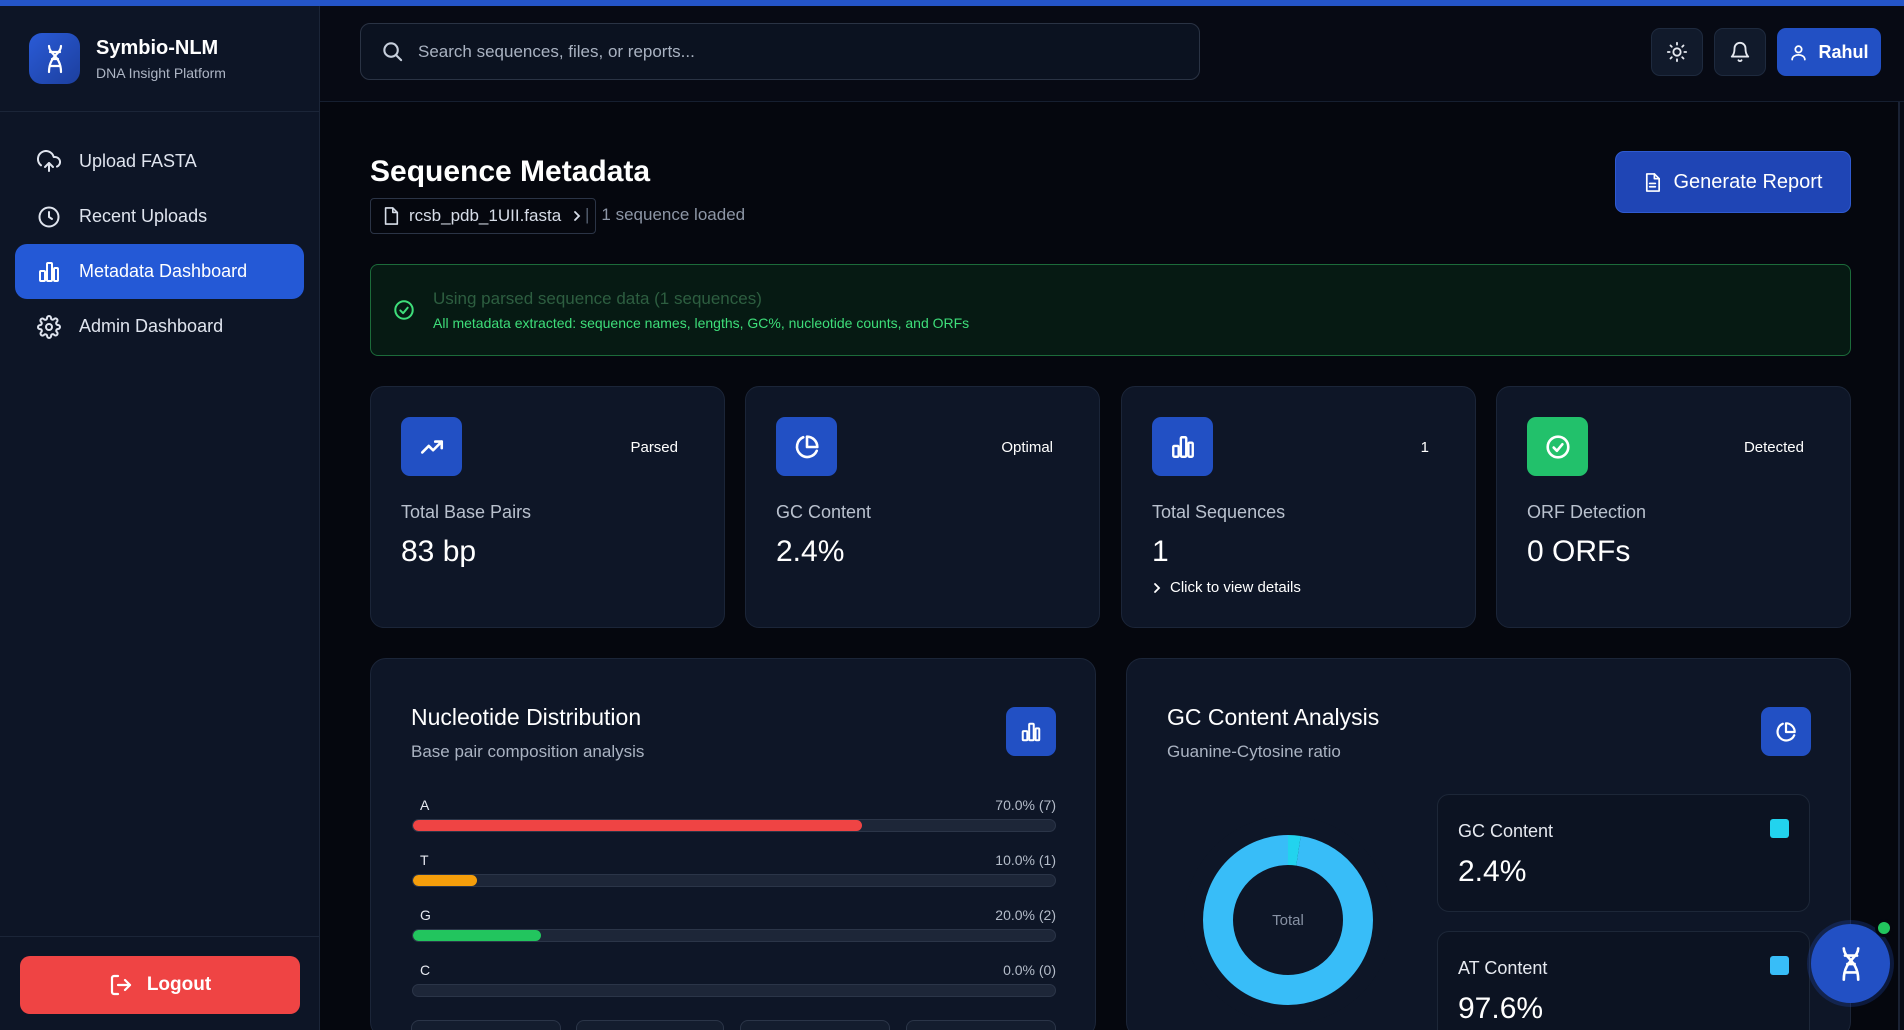 This screenshot has width=1904, height=1030. Describe the element at coordinates (424, 860) in the screenshot. I see `base-label: T` at that location.